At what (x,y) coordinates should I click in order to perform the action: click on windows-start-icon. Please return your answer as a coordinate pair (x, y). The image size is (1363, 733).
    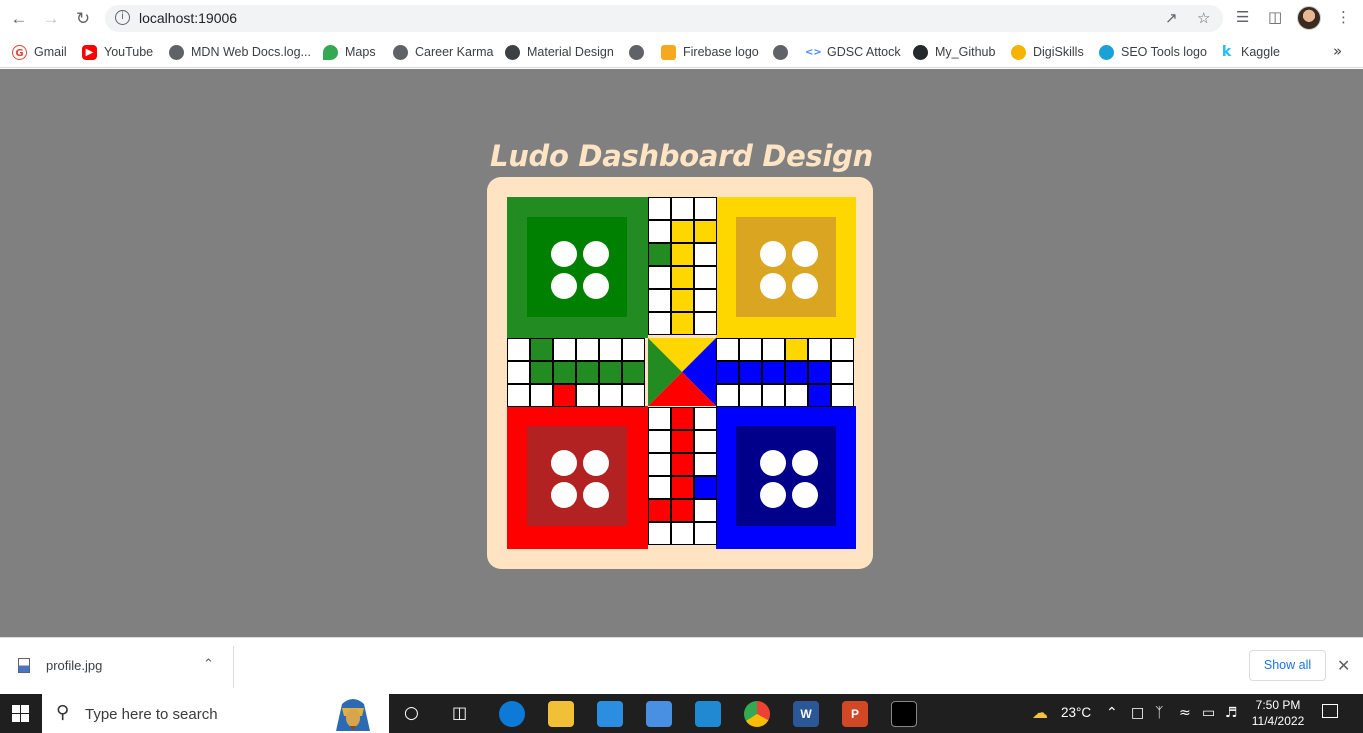
    Looking at the image, I should click on (20, 713).